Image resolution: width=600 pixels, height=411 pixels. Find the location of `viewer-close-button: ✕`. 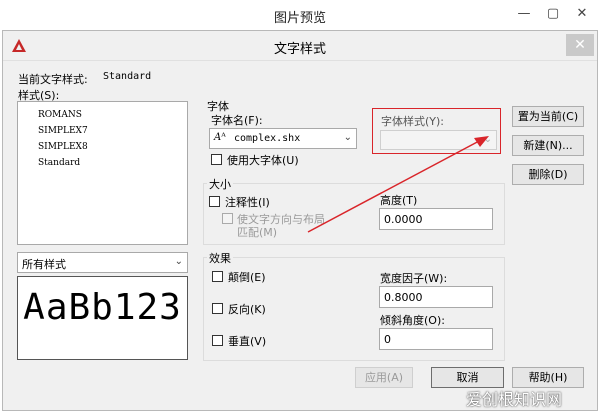

viewer-close-button: ✕ is located at coordinates (582, 14).